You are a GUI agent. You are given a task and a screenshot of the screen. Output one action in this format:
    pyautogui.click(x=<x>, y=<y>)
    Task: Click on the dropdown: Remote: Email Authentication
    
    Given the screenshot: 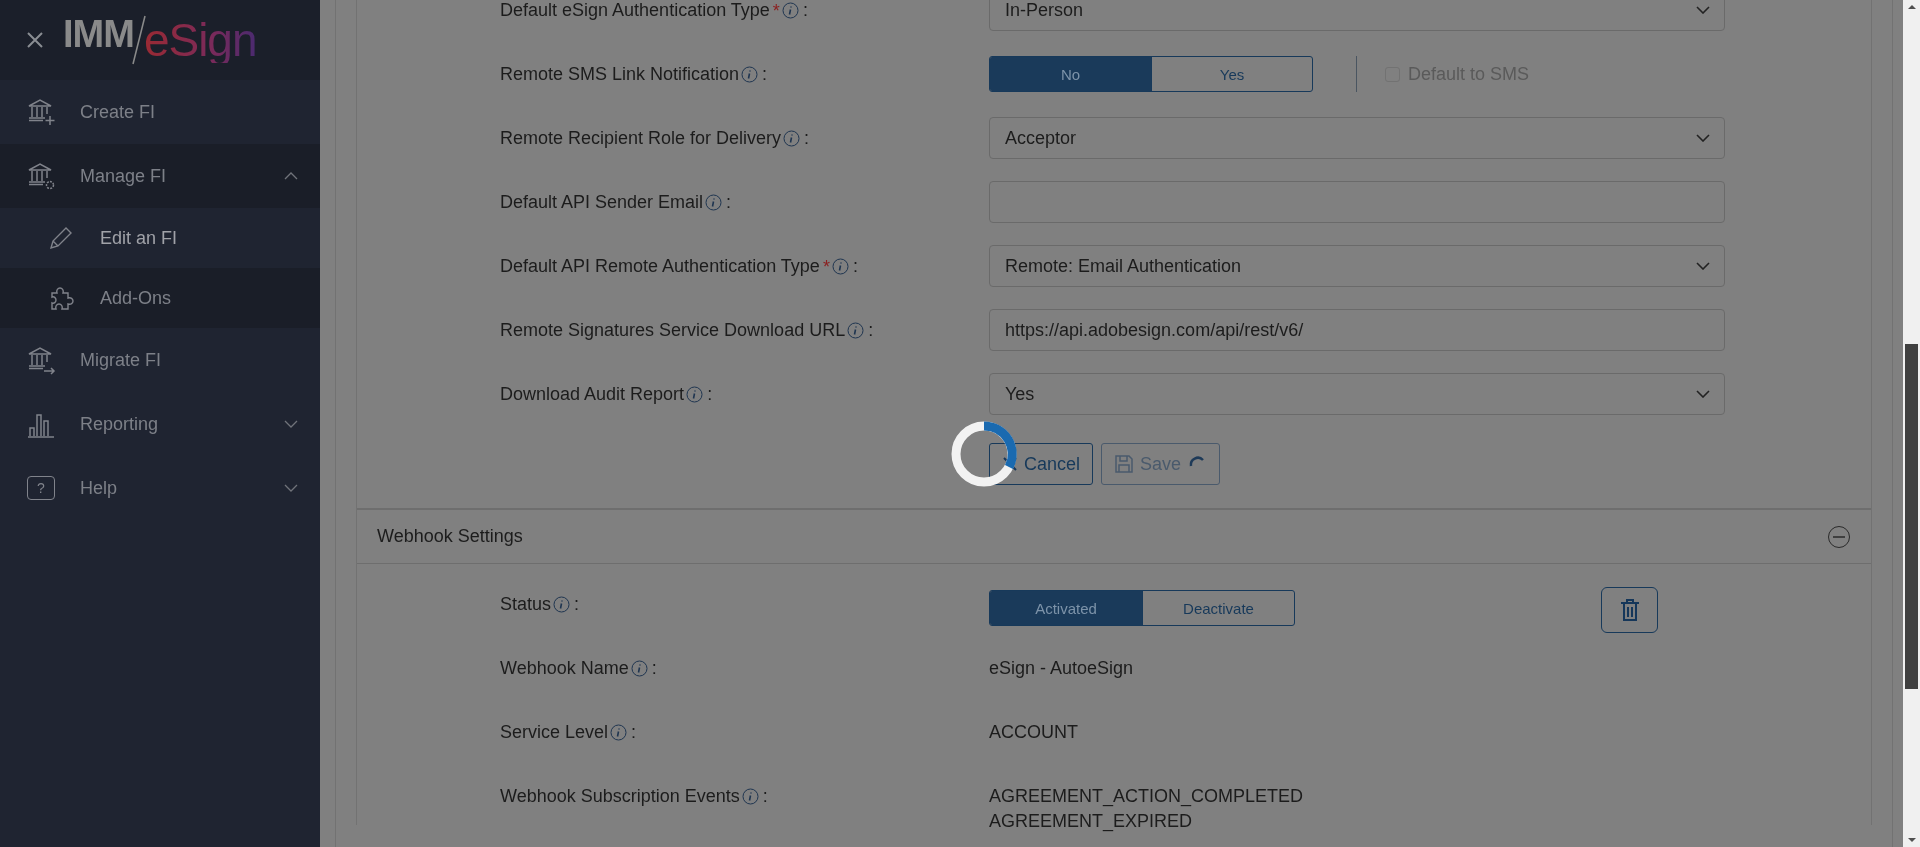 What is the action you would take?
    pyautogui.click(x=1357, y=266)
    